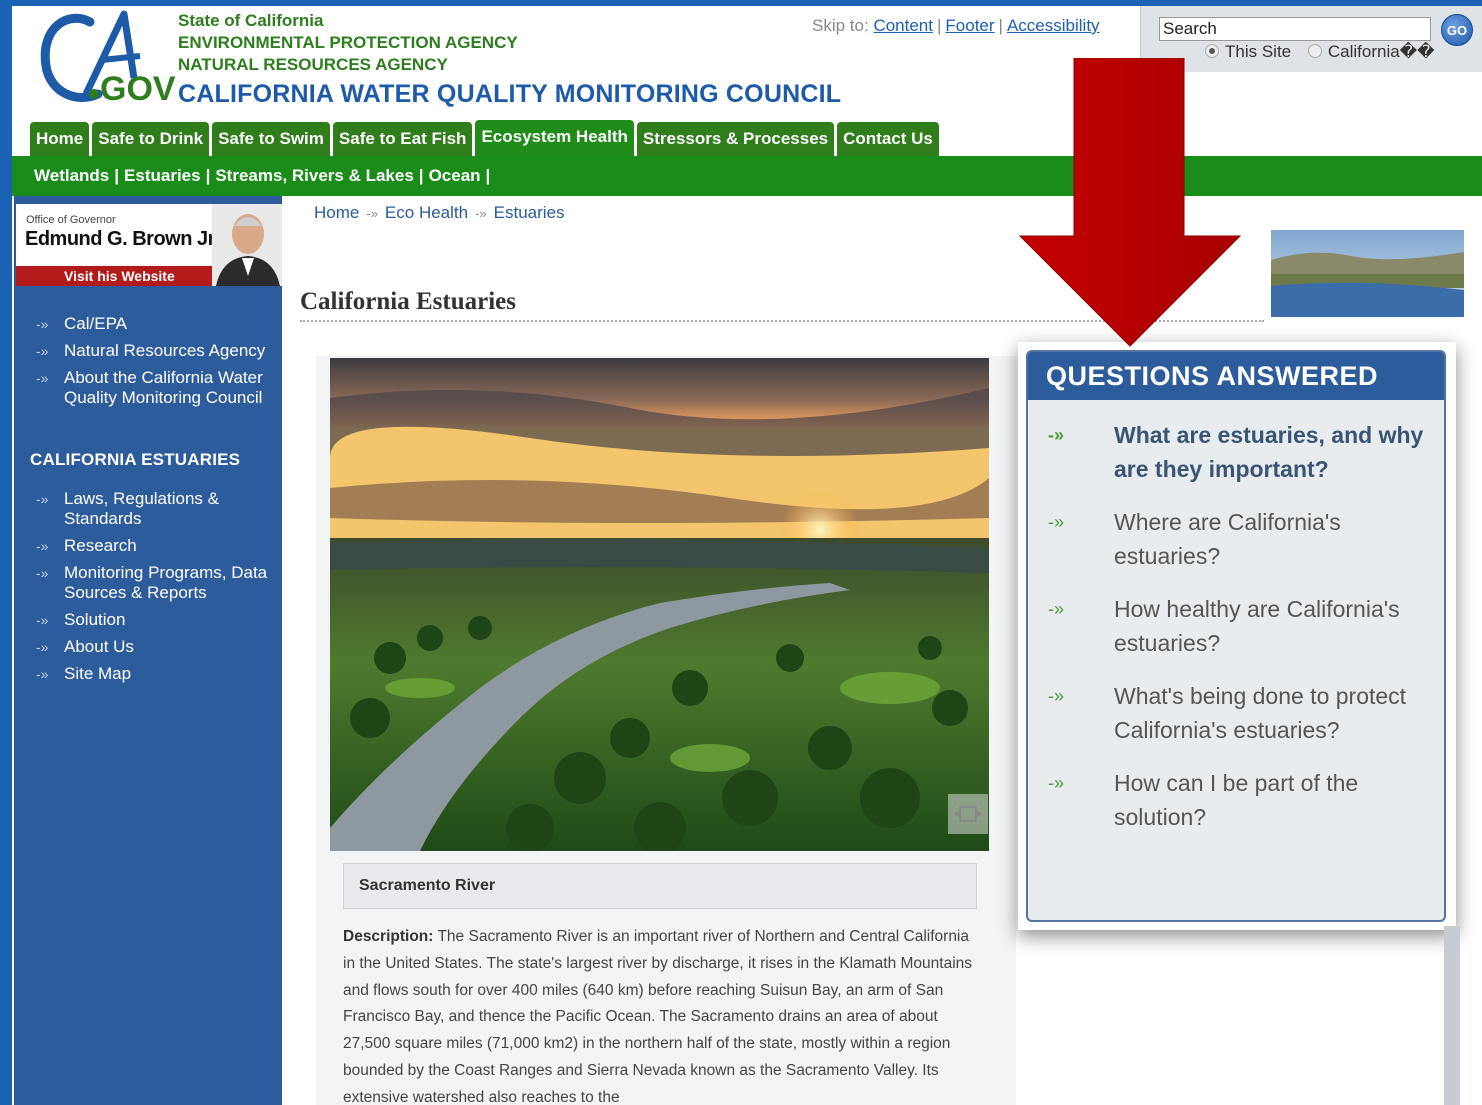 This screenshot has width=1482, height=1105. Describe the element at coordinates (455, 175) in the screenshot. I see `subnav-ocean: Ocean` at that location.